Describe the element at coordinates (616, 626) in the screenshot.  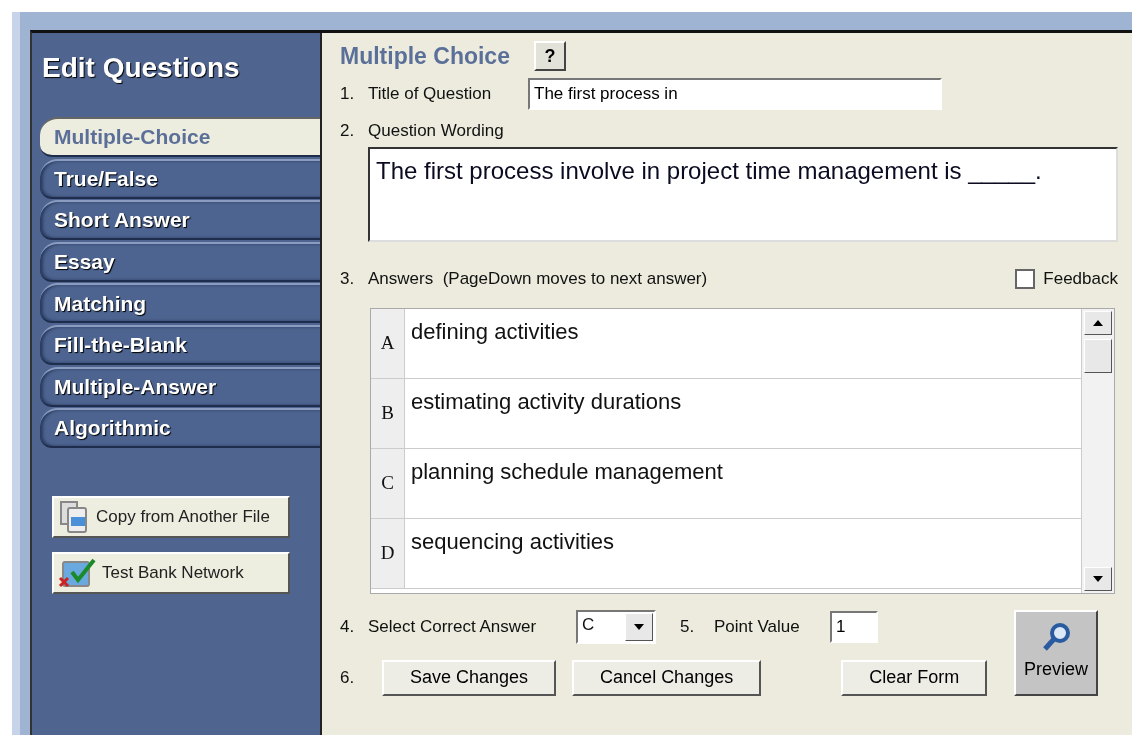
I see `answer-dropdown: C` at that location.